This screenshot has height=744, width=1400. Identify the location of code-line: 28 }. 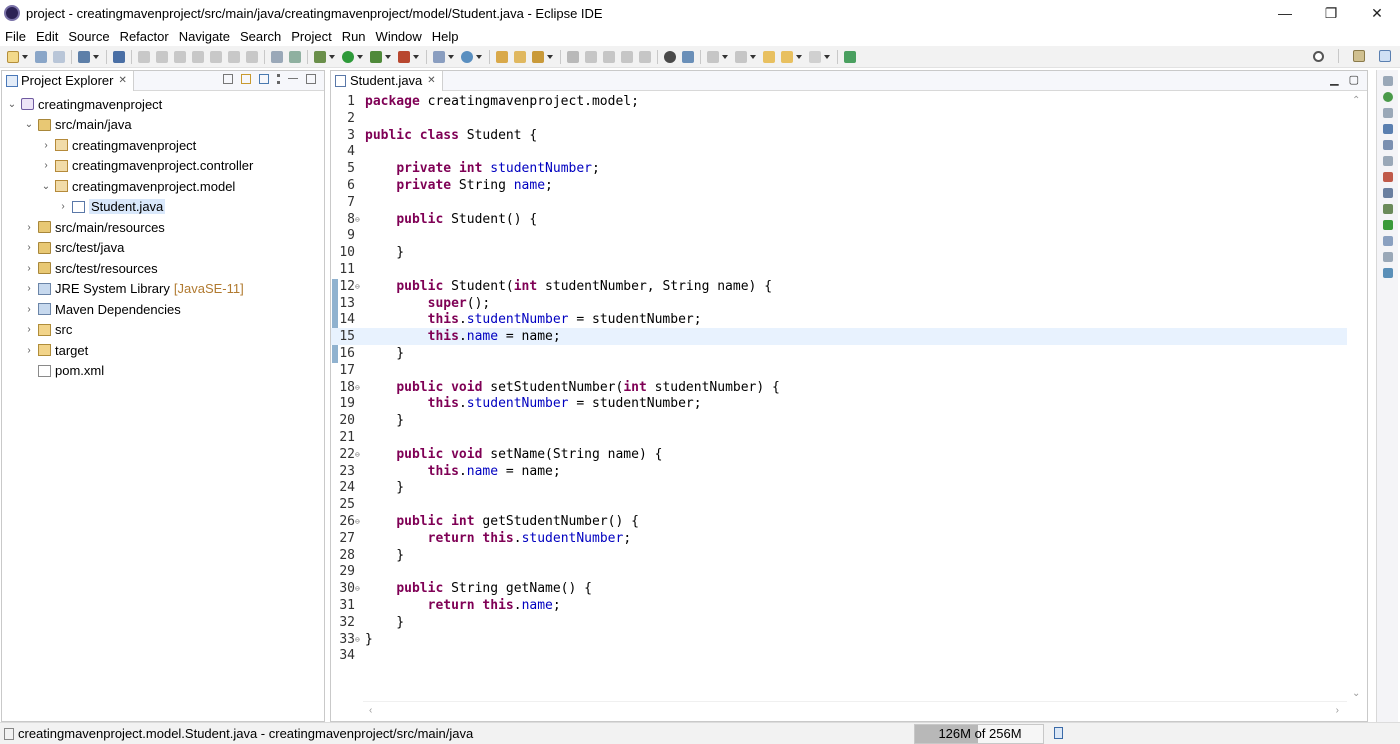
(839, 555).